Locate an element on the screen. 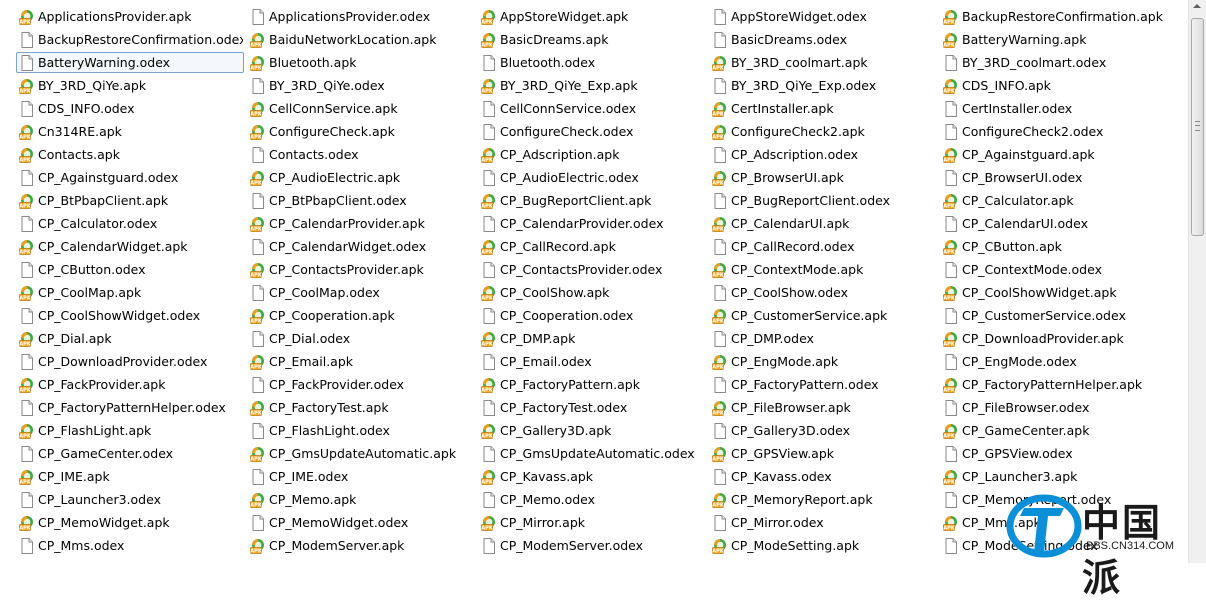  file-item: CP_DownloadProvider.odex is located at coordinates (130, 361).